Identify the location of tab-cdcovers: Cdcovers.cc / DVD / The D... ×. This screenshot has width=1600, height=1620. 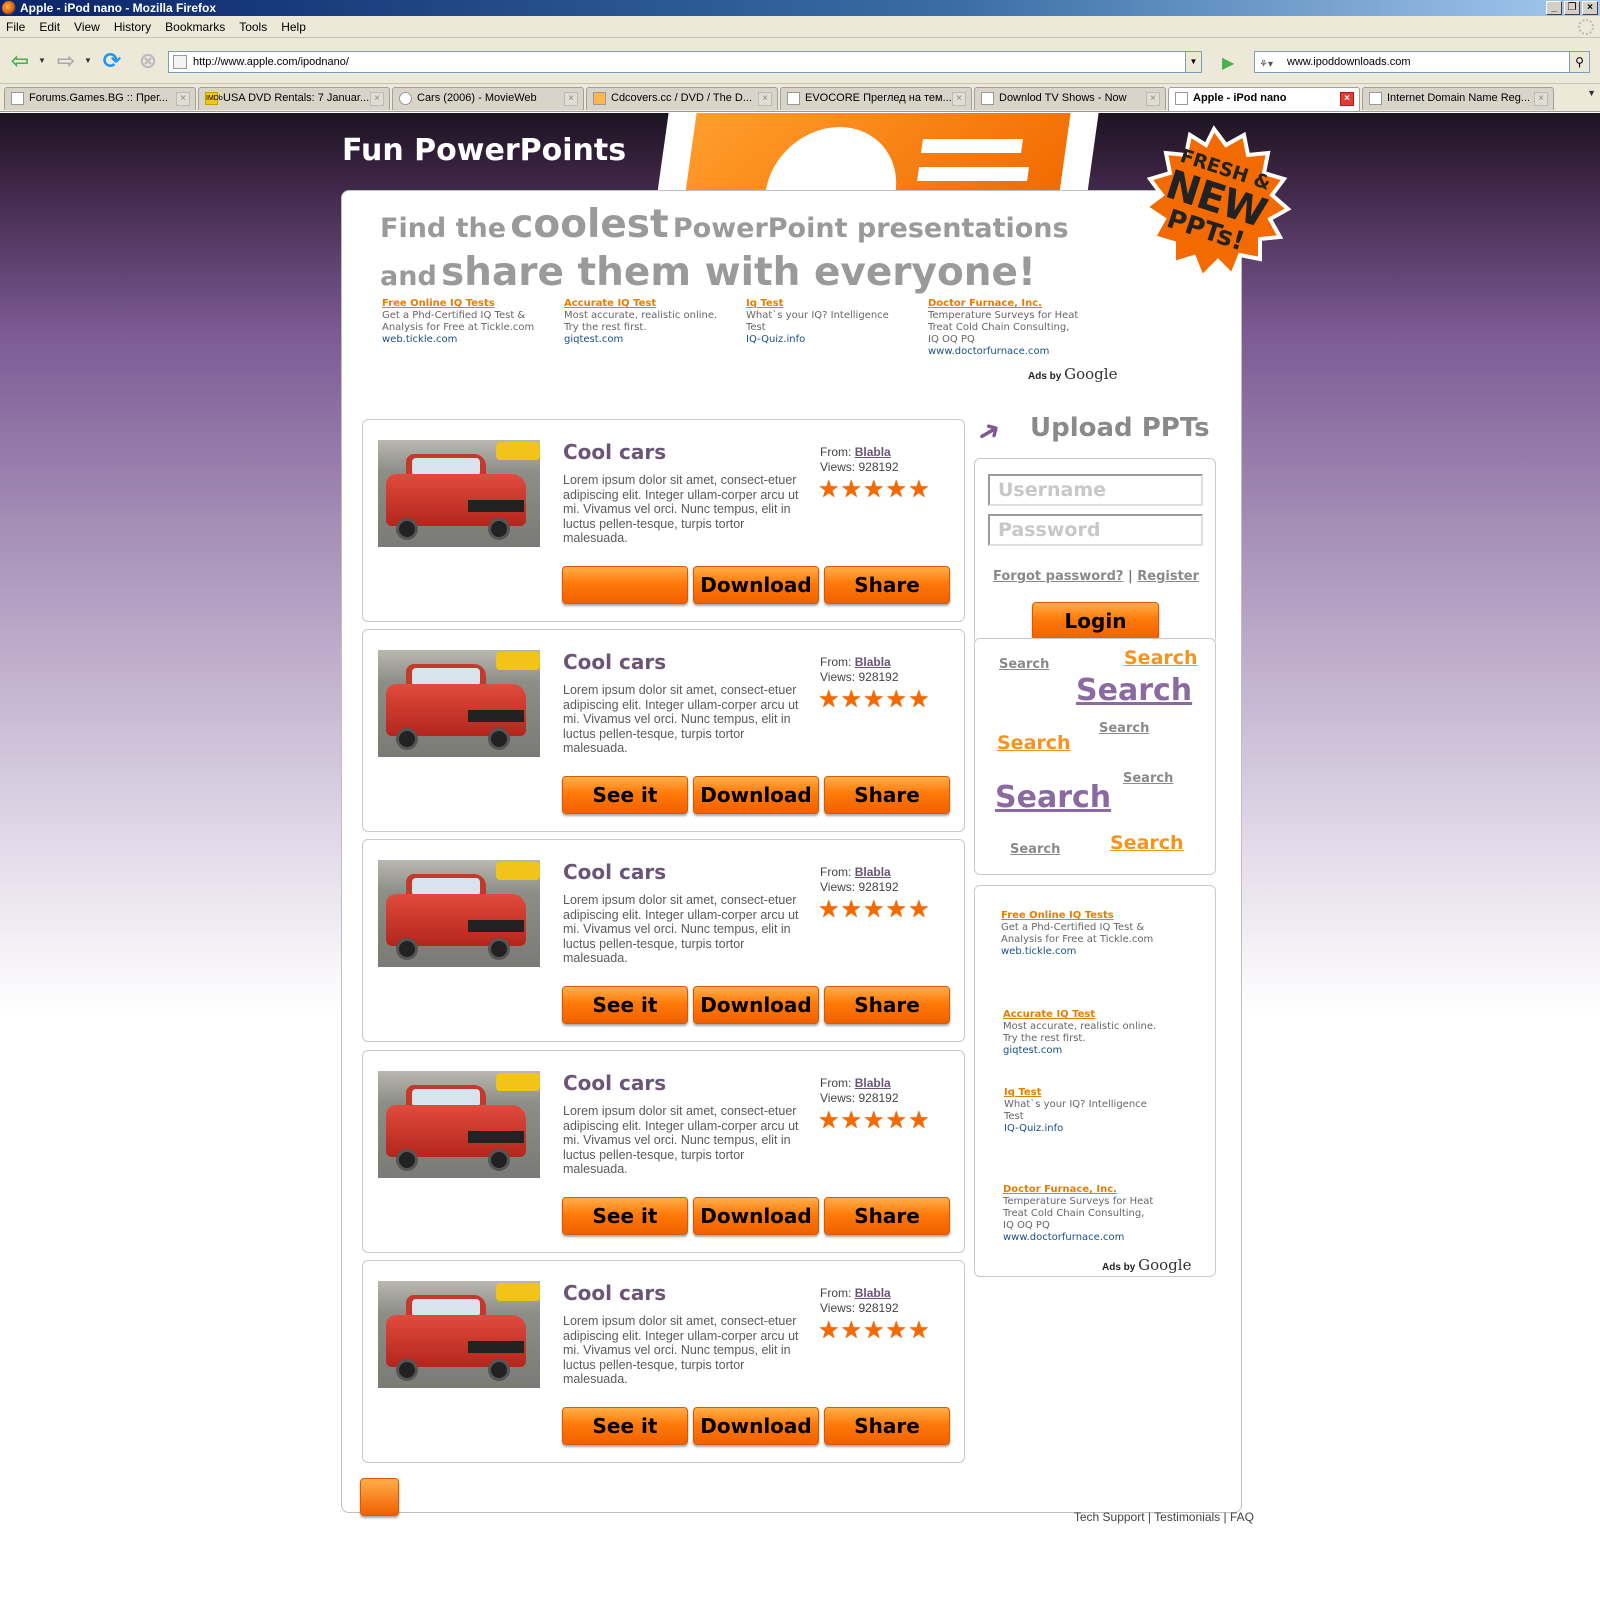
(682, 98).